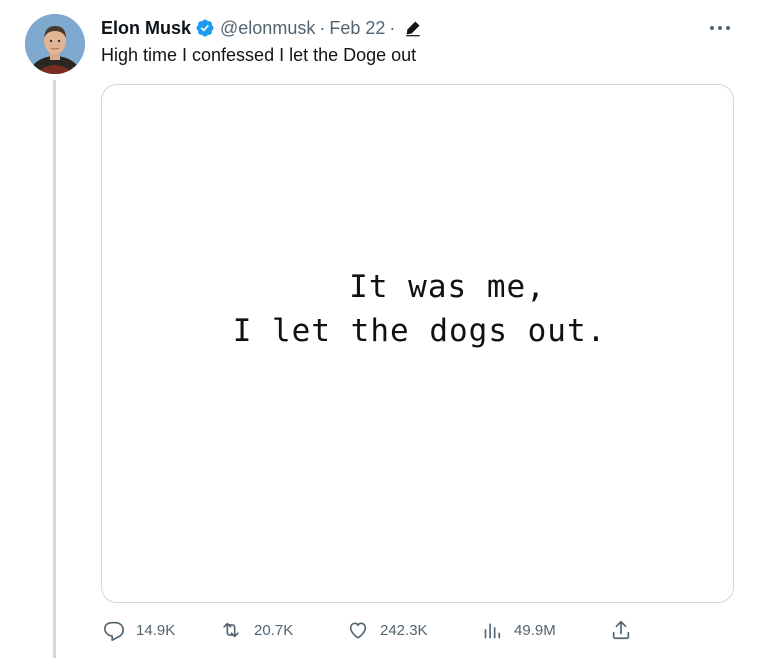 This screenshot has height=658, width=767. Describe the element at coordinates (413, 28) in the screenshot. I see `edit-pencil-icon` at that location.